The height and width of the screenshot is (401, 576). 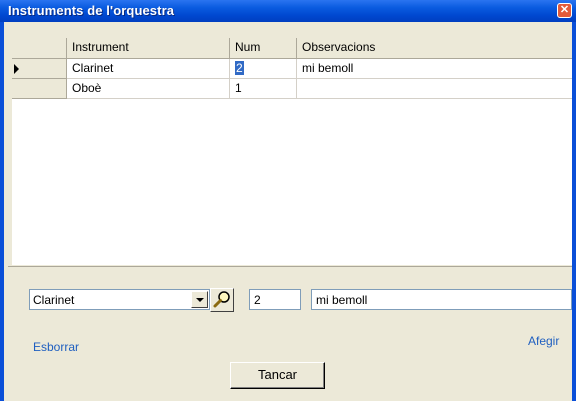 I want to click on window-title: Instruments de l'orquestra, so click(x=91, y=10).